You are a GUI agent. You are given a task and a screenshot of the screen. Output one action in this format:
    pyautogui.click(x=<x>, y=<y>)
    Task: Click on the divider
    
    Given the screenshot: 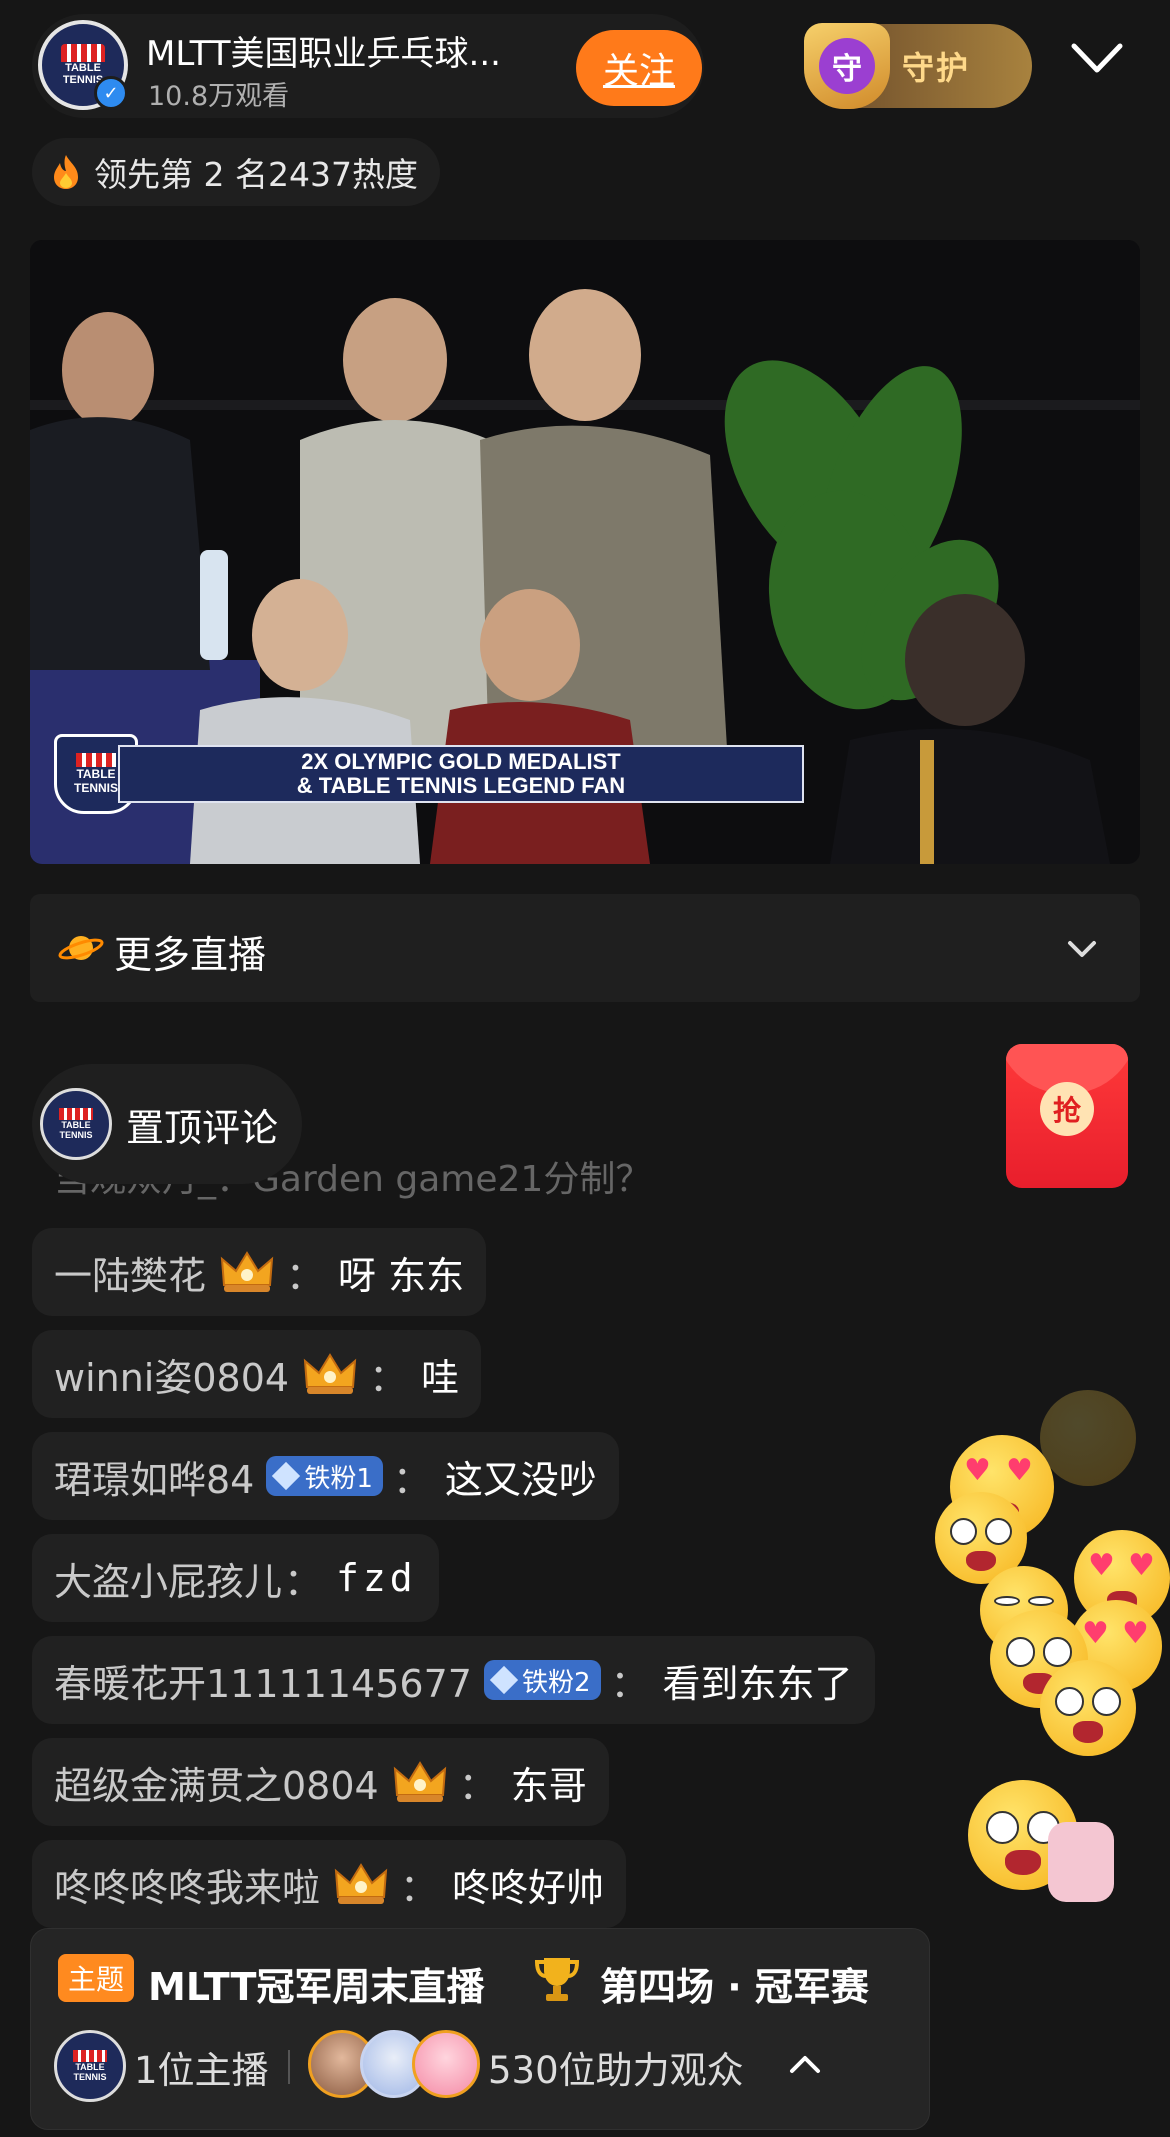 What is the action you would take?
    pyautogui.click(x=289, y=2067)
    